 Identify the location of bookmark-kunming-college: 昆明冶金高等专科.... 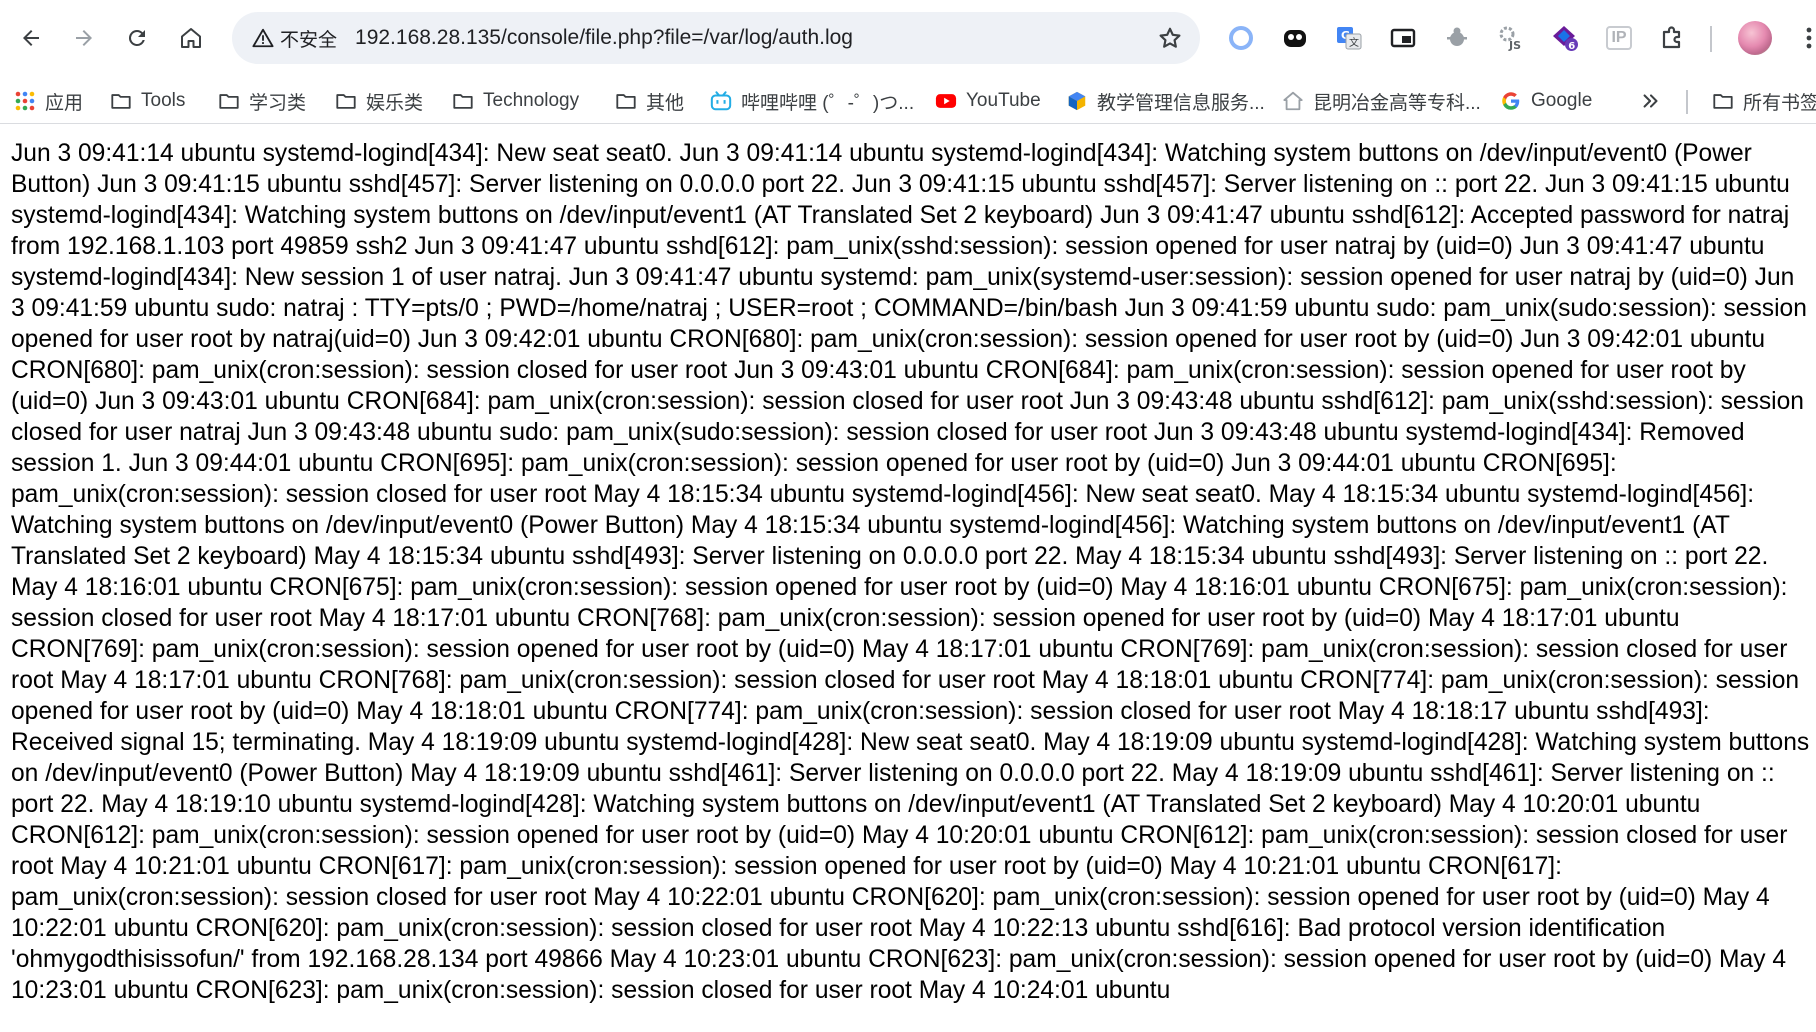
(1381, 101).